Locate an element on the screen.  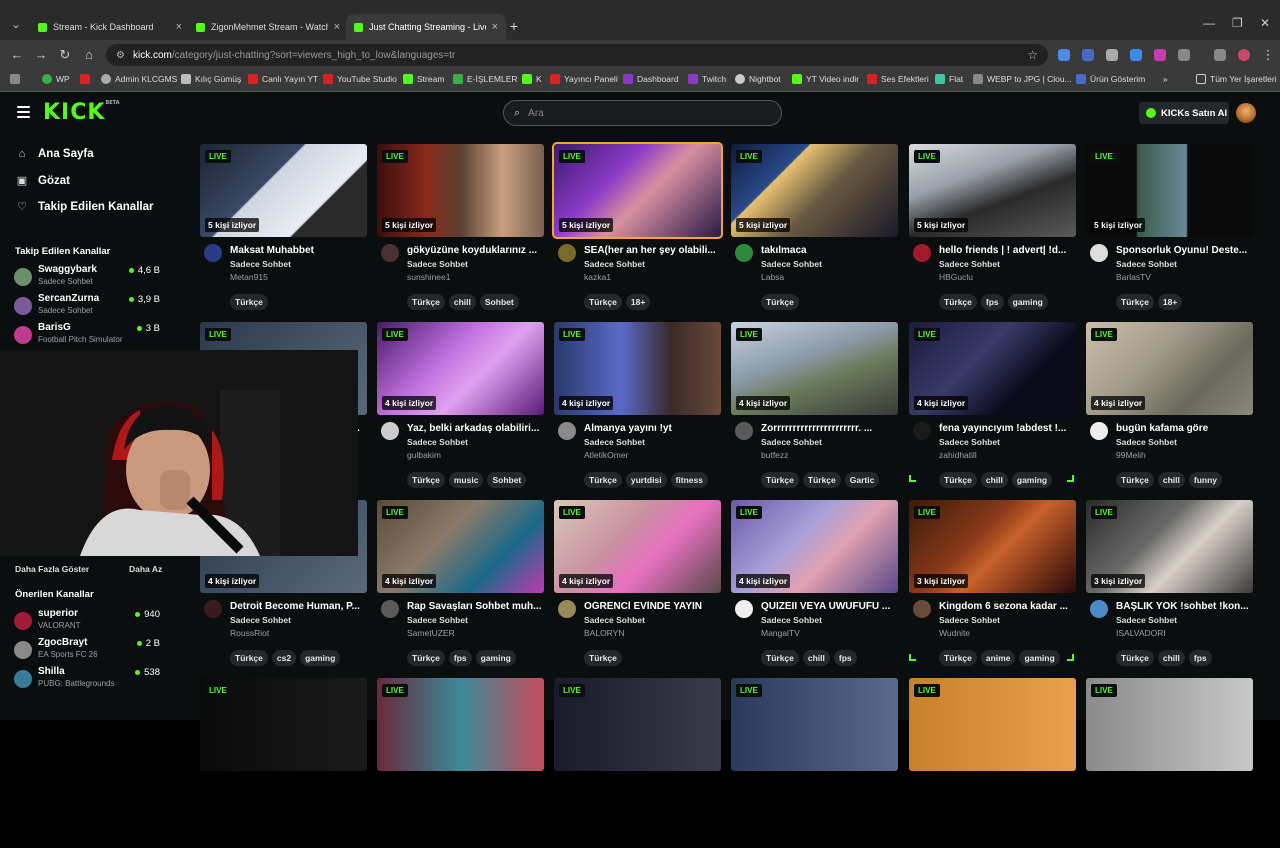
profile-icon is located at coordinates (1244, 55).